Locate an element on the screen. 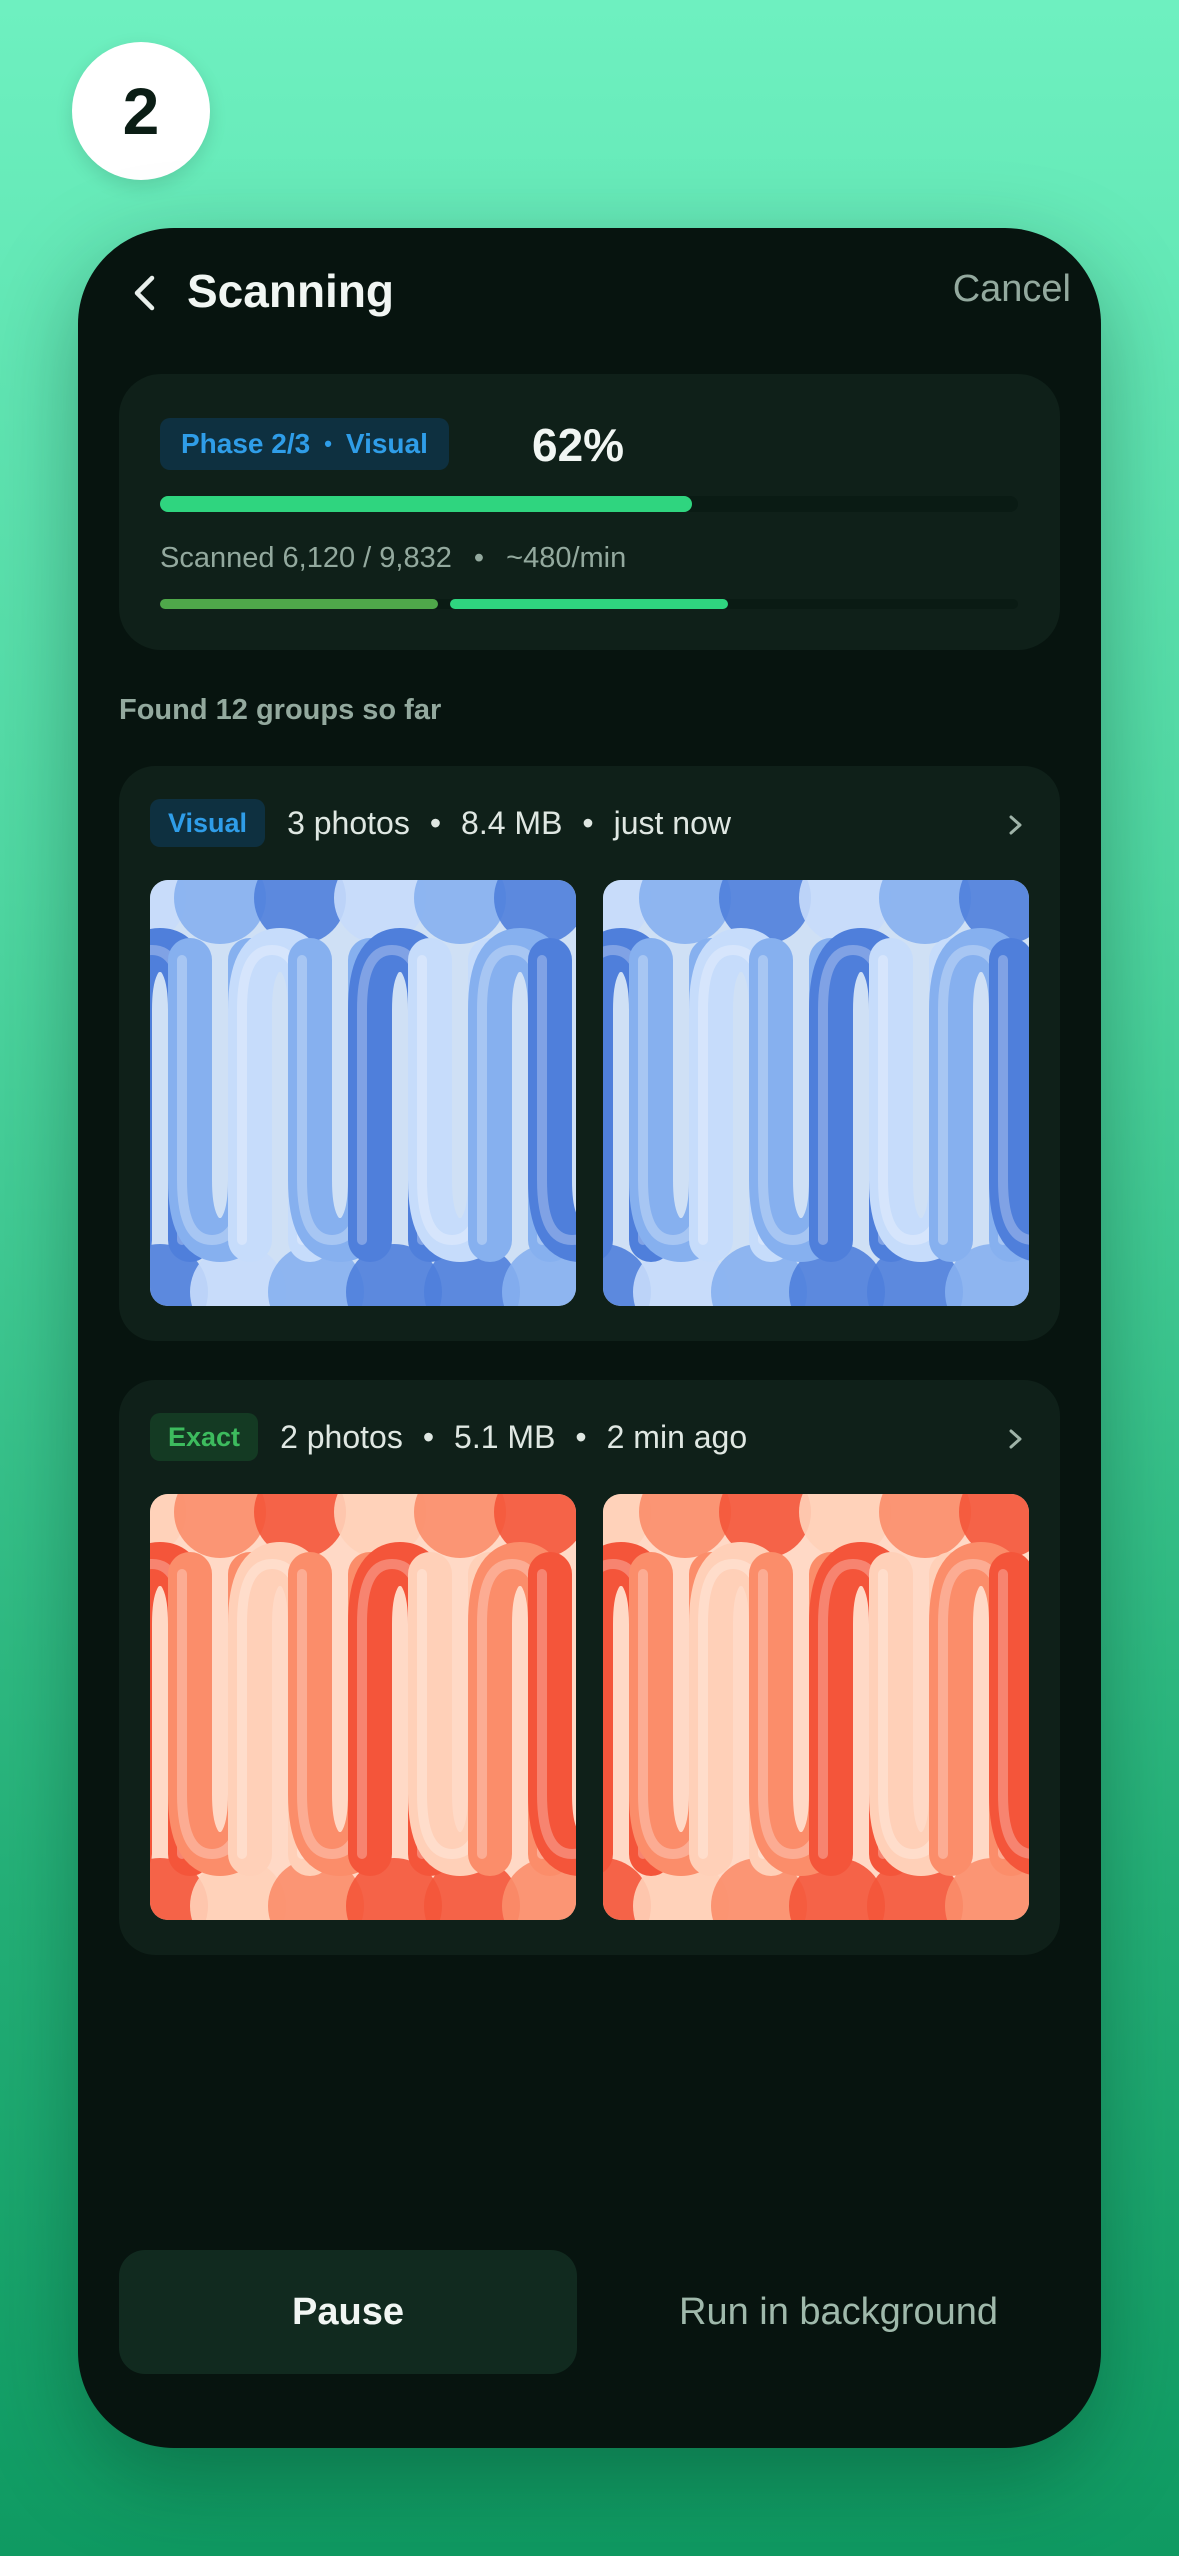  back-chevron-icon is located at coordinates (145, 293).